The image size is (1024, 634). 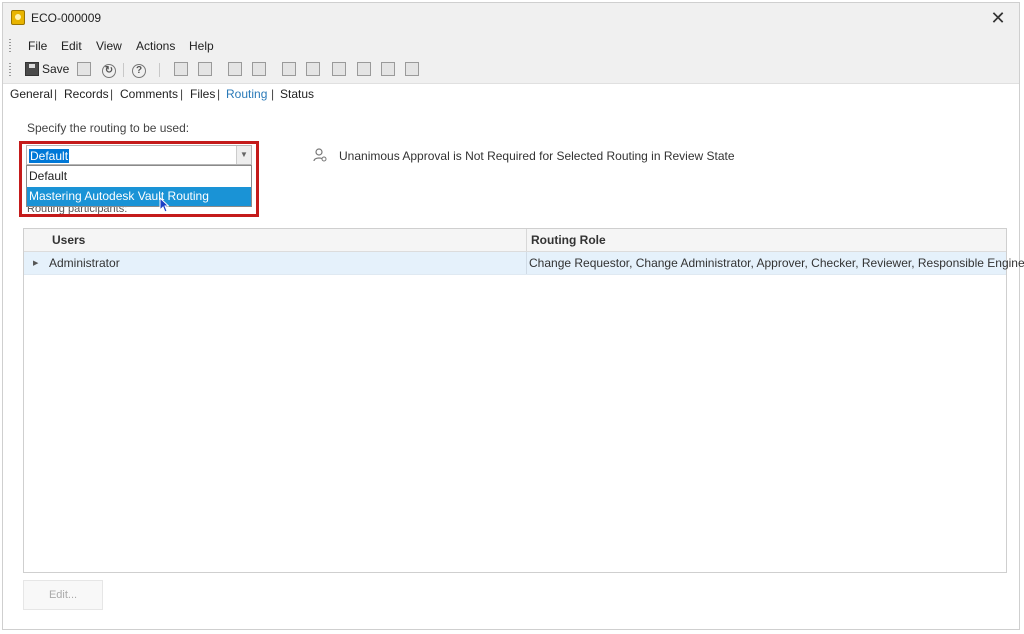 I want to click on attach-icon, so click(x=313, y=69).